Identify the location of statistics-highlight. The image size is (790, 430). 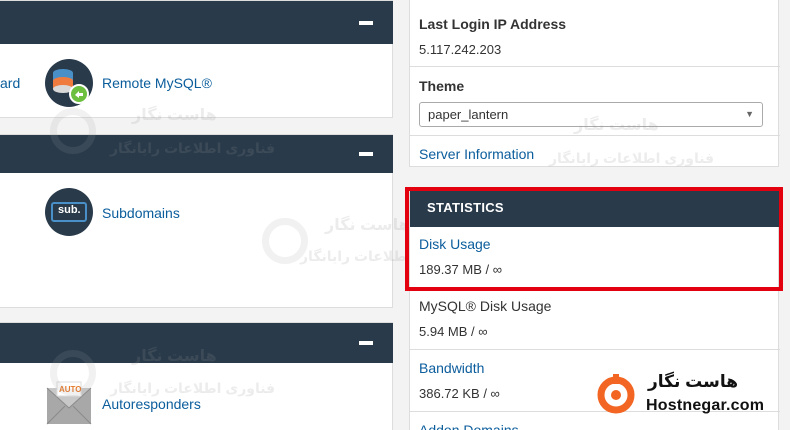
(594, 239).